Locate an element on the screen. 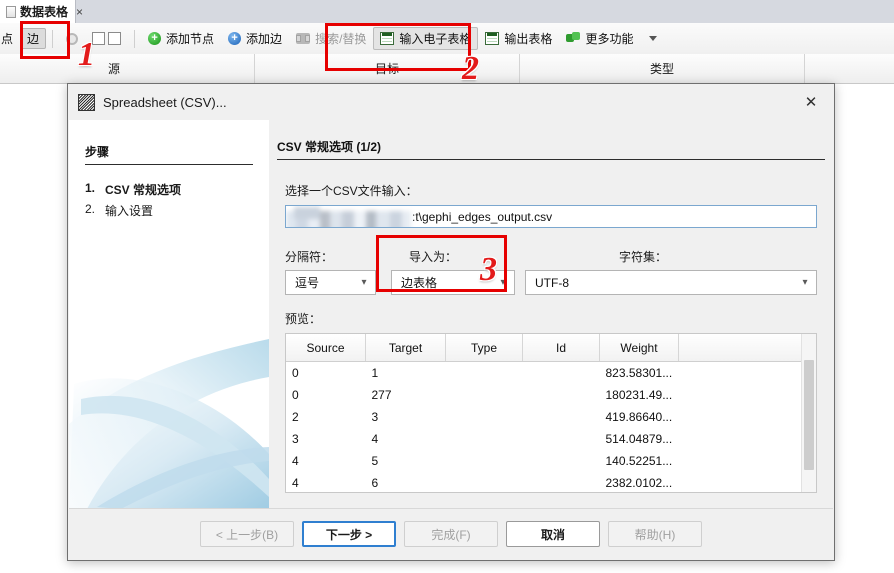  dialog-close-button: ✕ is located at coordinates (811, 102).